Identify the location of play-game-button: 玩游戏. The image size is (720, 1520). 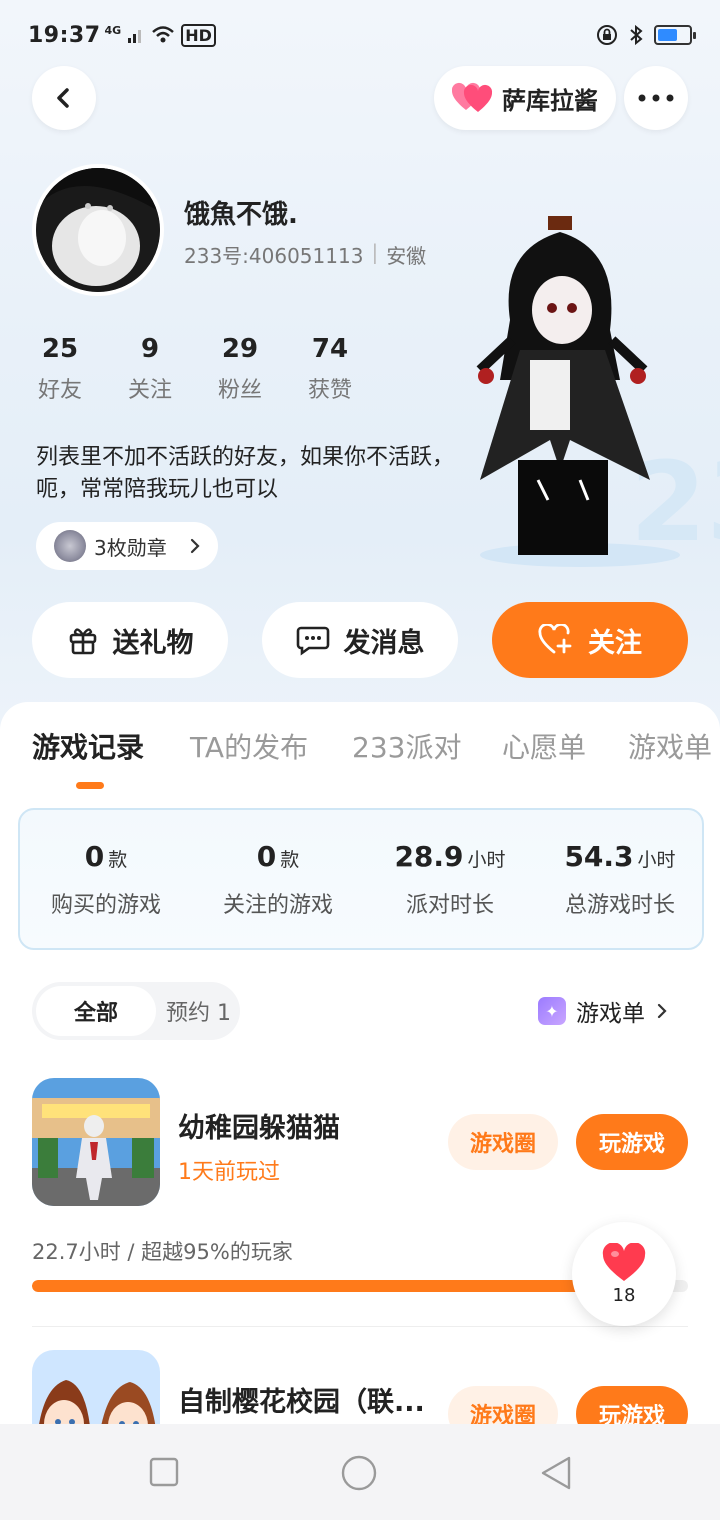
(632, 1142).